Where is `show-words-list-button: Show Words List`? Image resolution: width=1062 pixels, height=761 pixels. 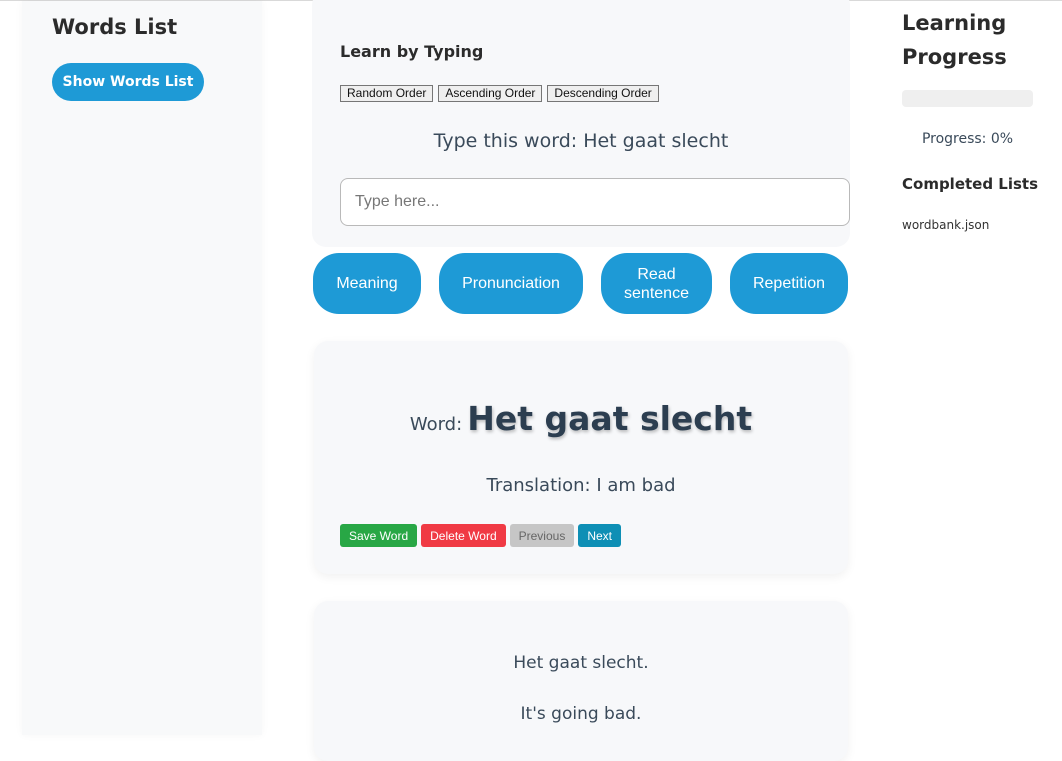
show-words-list-button: Show Words List is located at coordinates (128, 82).